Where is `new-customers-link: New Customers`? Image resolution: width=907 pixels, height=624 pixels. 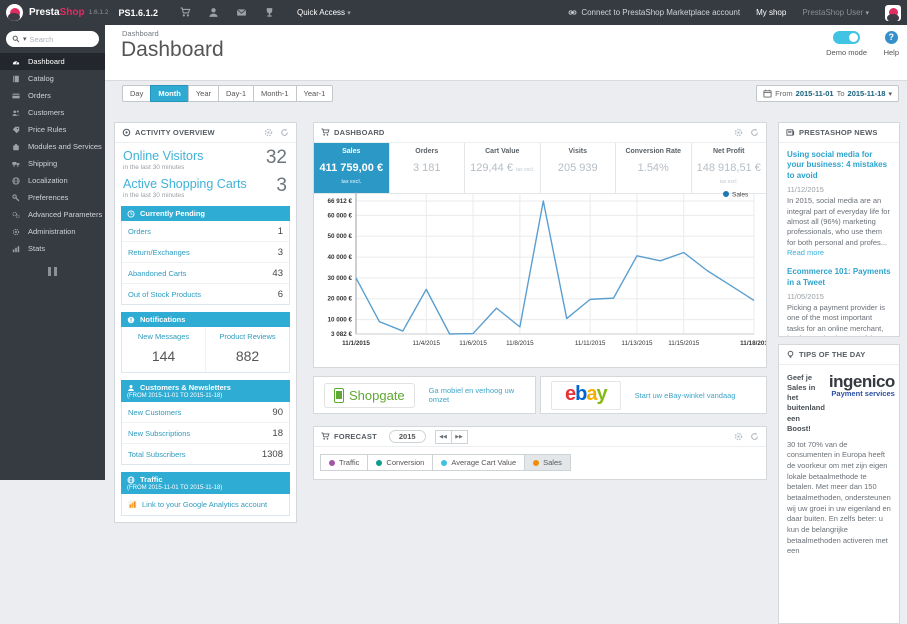 new-customers-link: New Customers is located at coordinates (154, 412).